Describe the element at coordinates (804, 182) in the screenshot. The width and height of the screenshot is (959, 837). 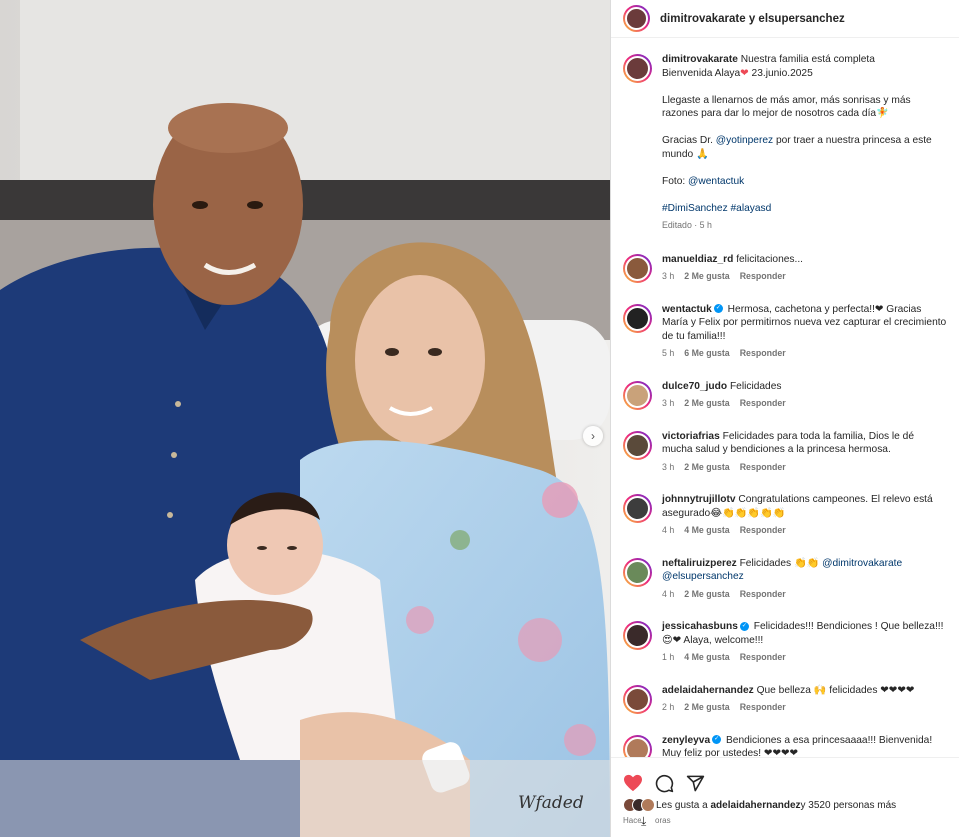
I see `caption-photo-credit: Foto: @wentactuk` at that location.